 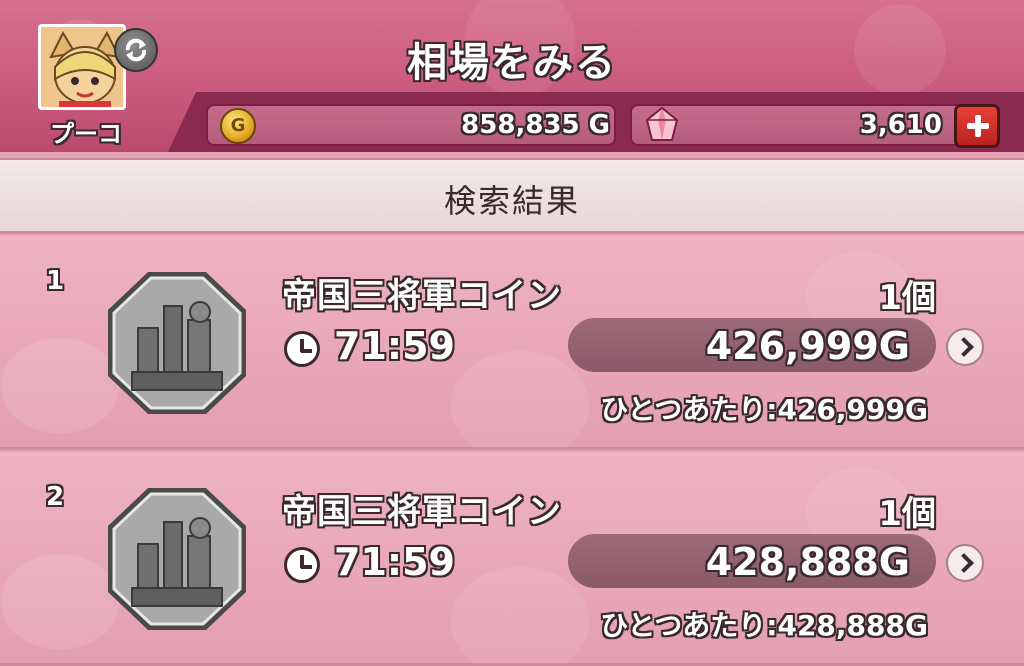 I want to click on gem-icon, so click(x=662, y=123).